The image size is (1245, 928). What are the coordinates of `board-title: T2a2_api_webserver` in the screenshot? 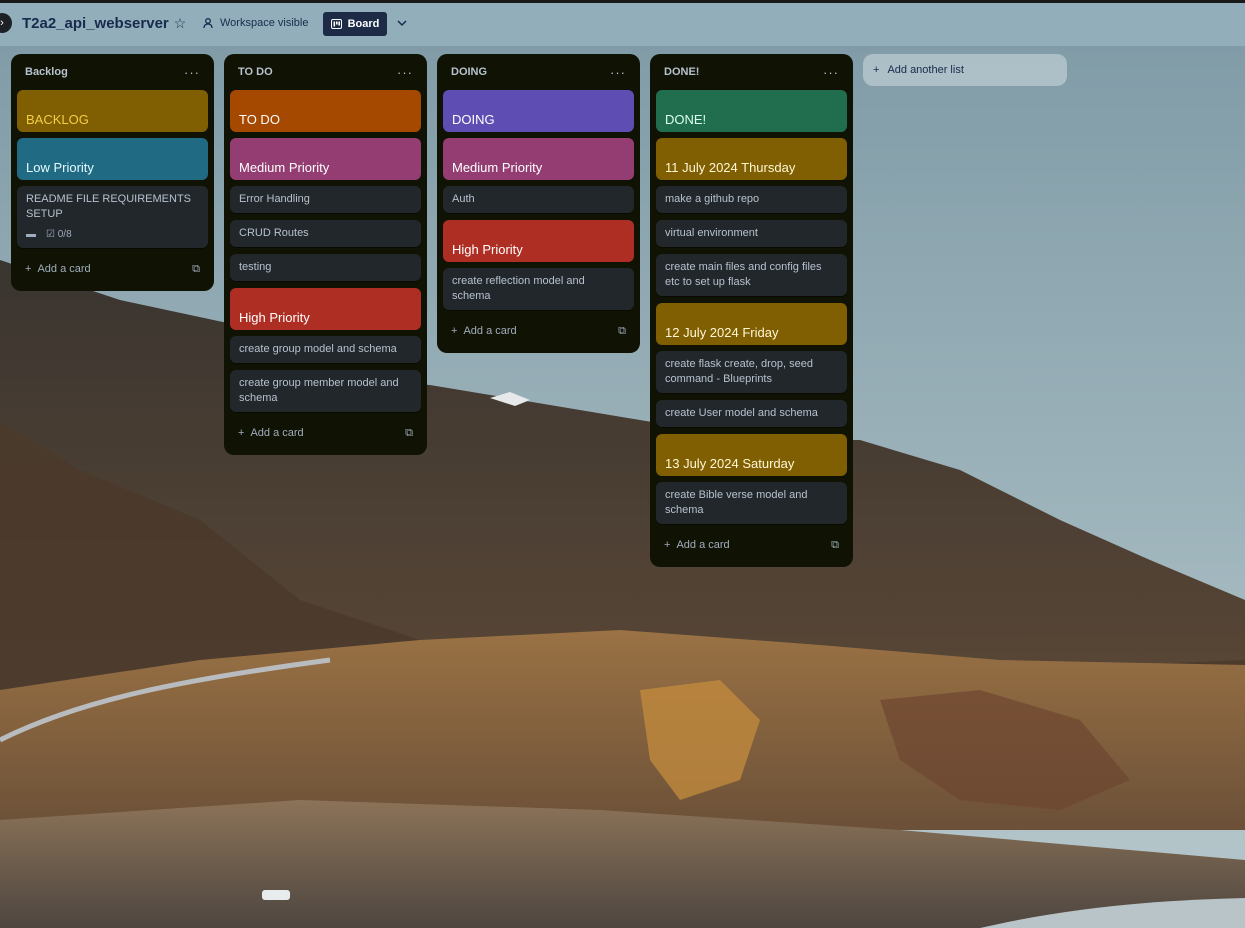 It's located at (95, 23).